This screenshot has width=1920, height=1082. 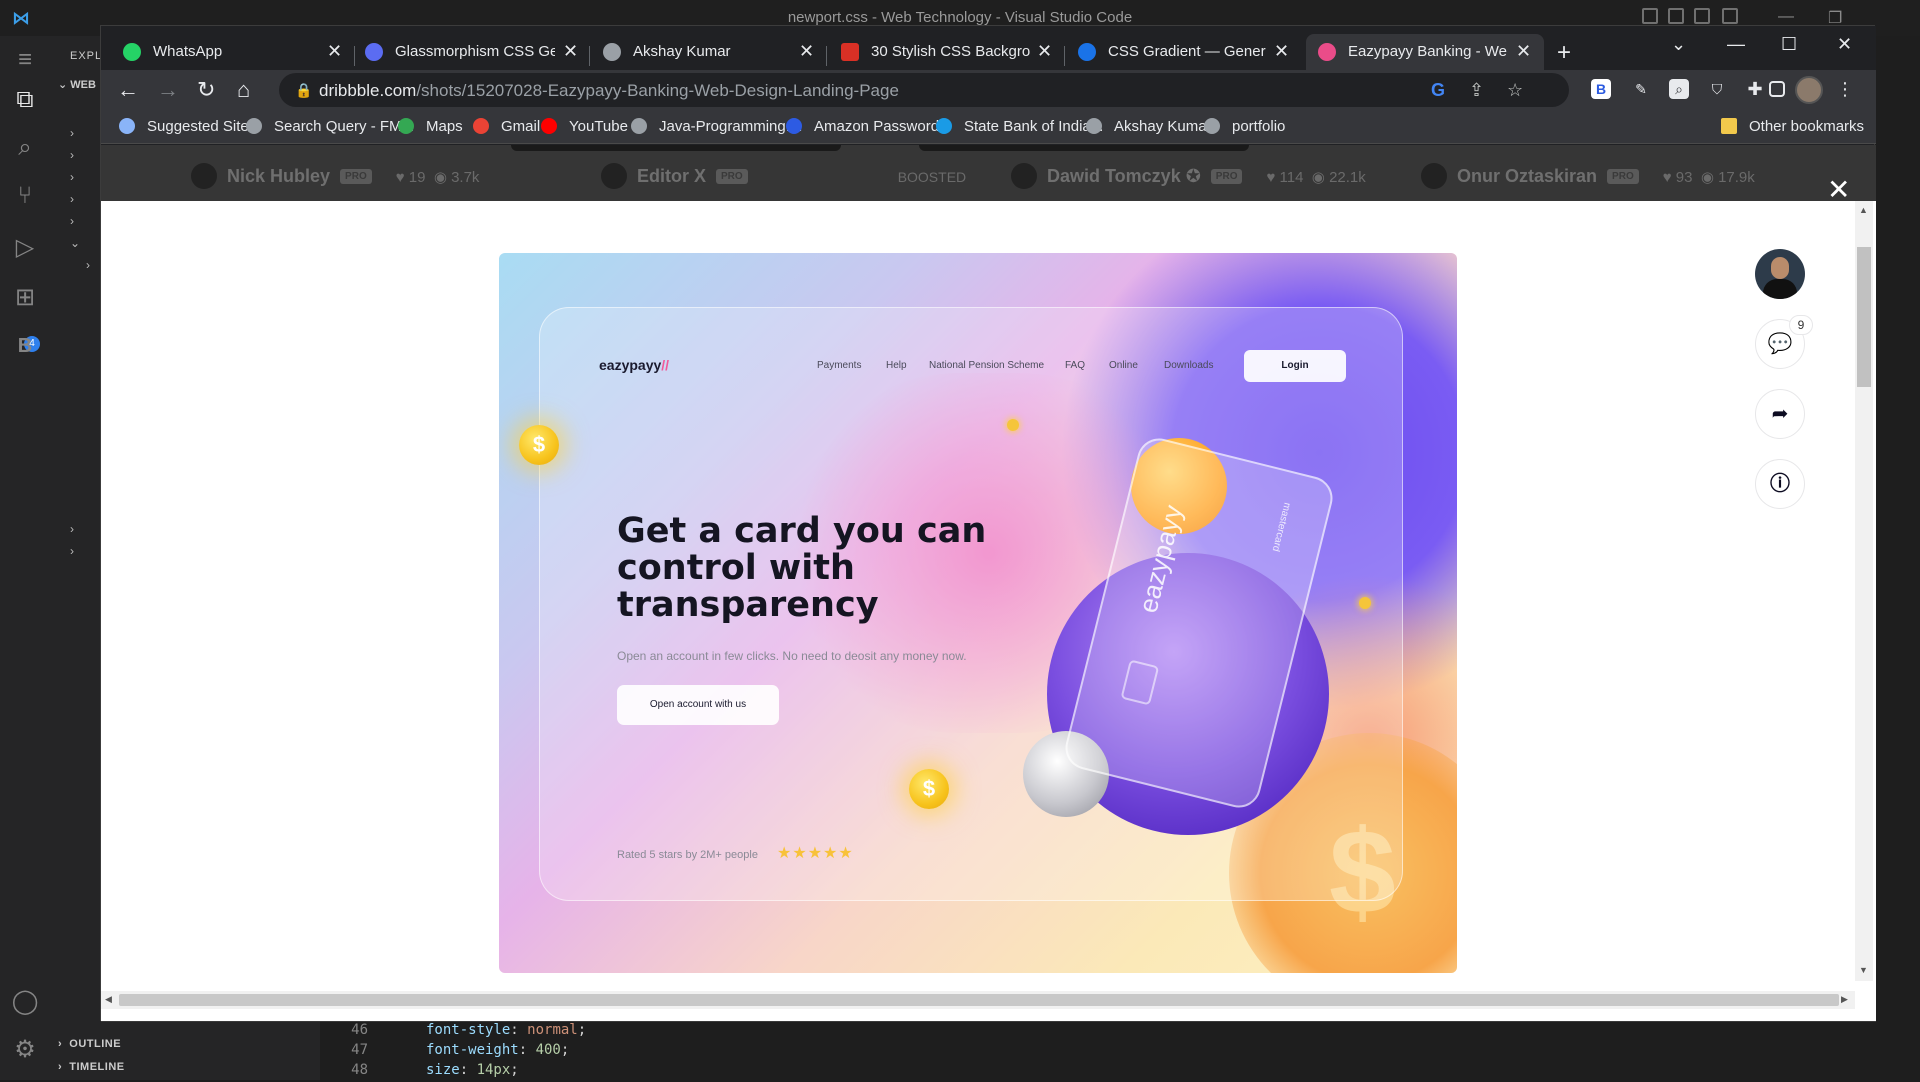 I want to click on toggle-secondary-sidebar-icon, so click(x=1702, y=16).